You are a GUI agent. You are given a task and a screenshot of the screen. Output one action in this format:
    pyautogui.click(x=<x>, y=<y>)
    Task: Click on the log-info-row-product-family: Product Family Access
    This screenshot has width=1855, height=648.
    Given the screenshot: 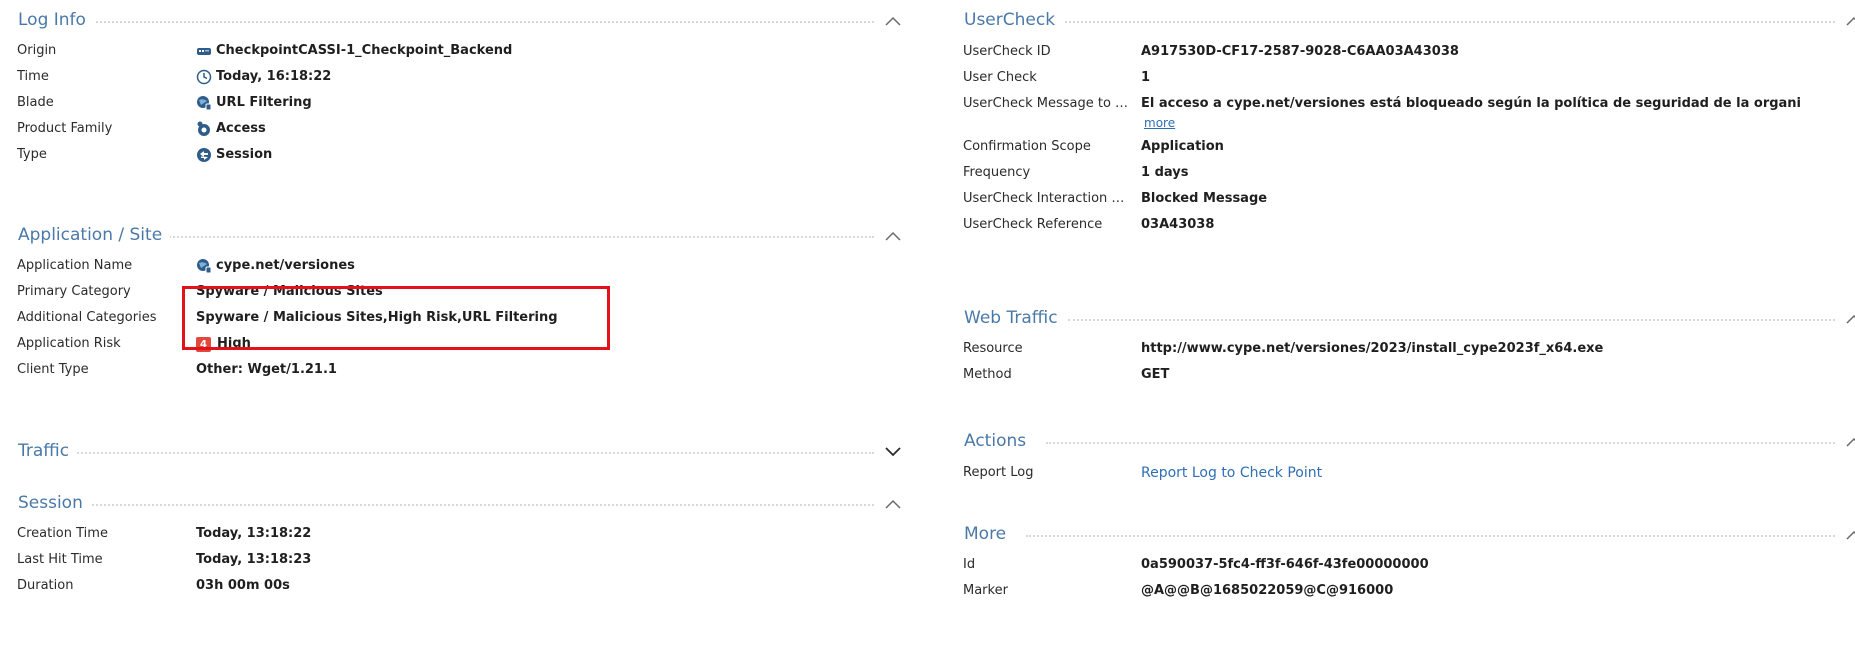 What is the action you would take?
    pyautogui.click(x=465, y=129)
    